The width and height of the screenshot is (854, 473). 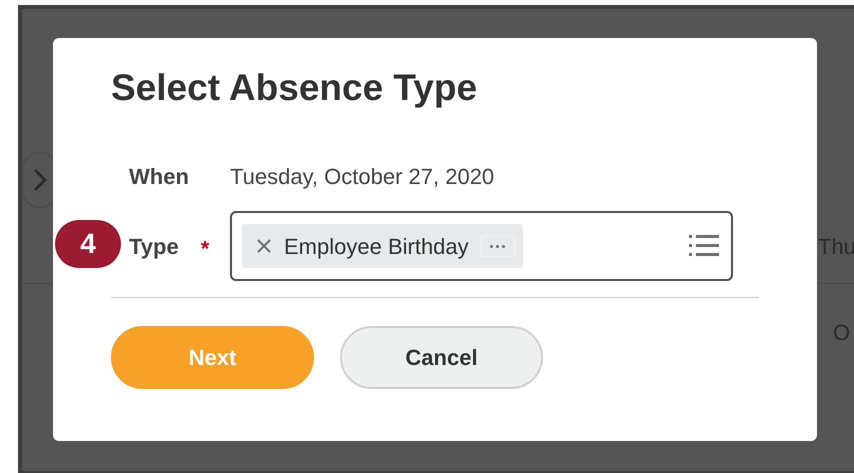 What do you see at coordinates (205, 249) in the screenshot?
I see `required-mark: *` at bounding box center [205, 249].